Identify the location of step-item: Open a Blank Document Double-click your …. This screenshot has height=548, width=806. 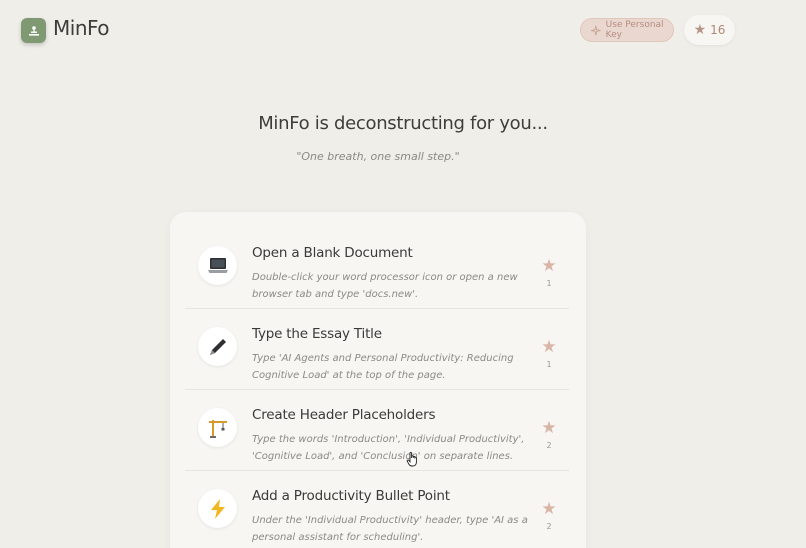
(377, 268).